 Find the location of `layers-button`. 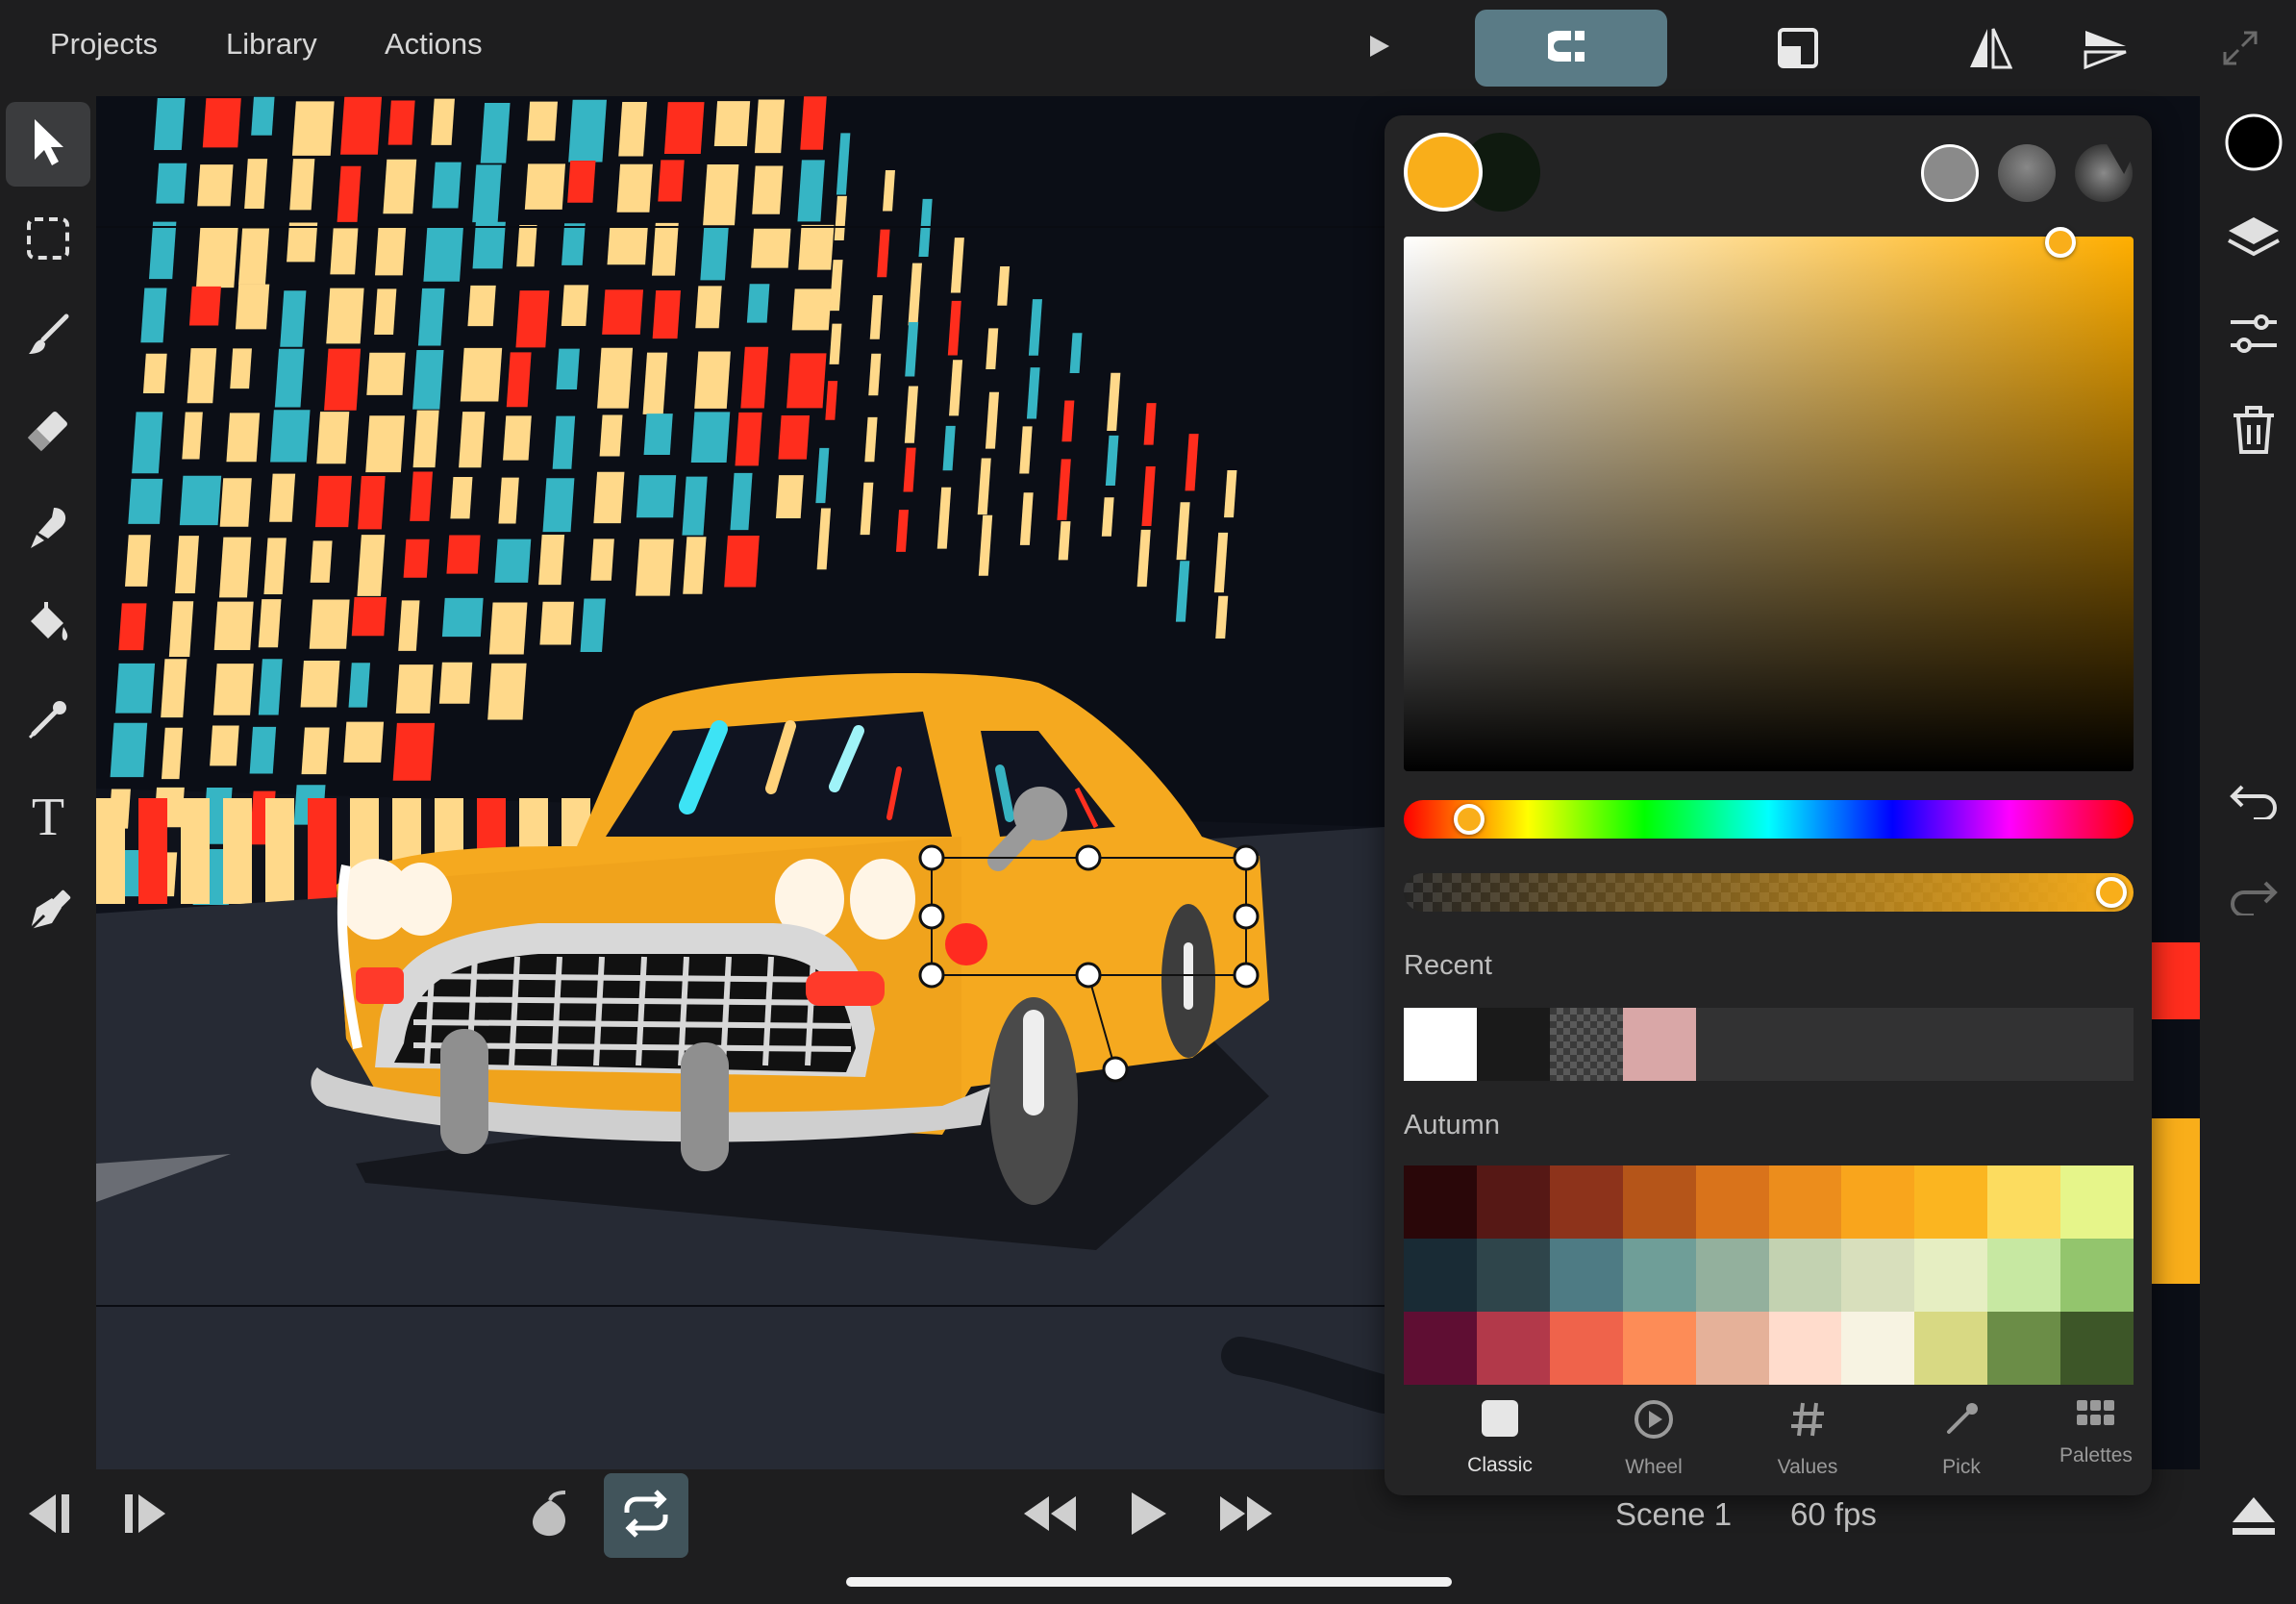

layers-button is located at coordinates (2253, 240).